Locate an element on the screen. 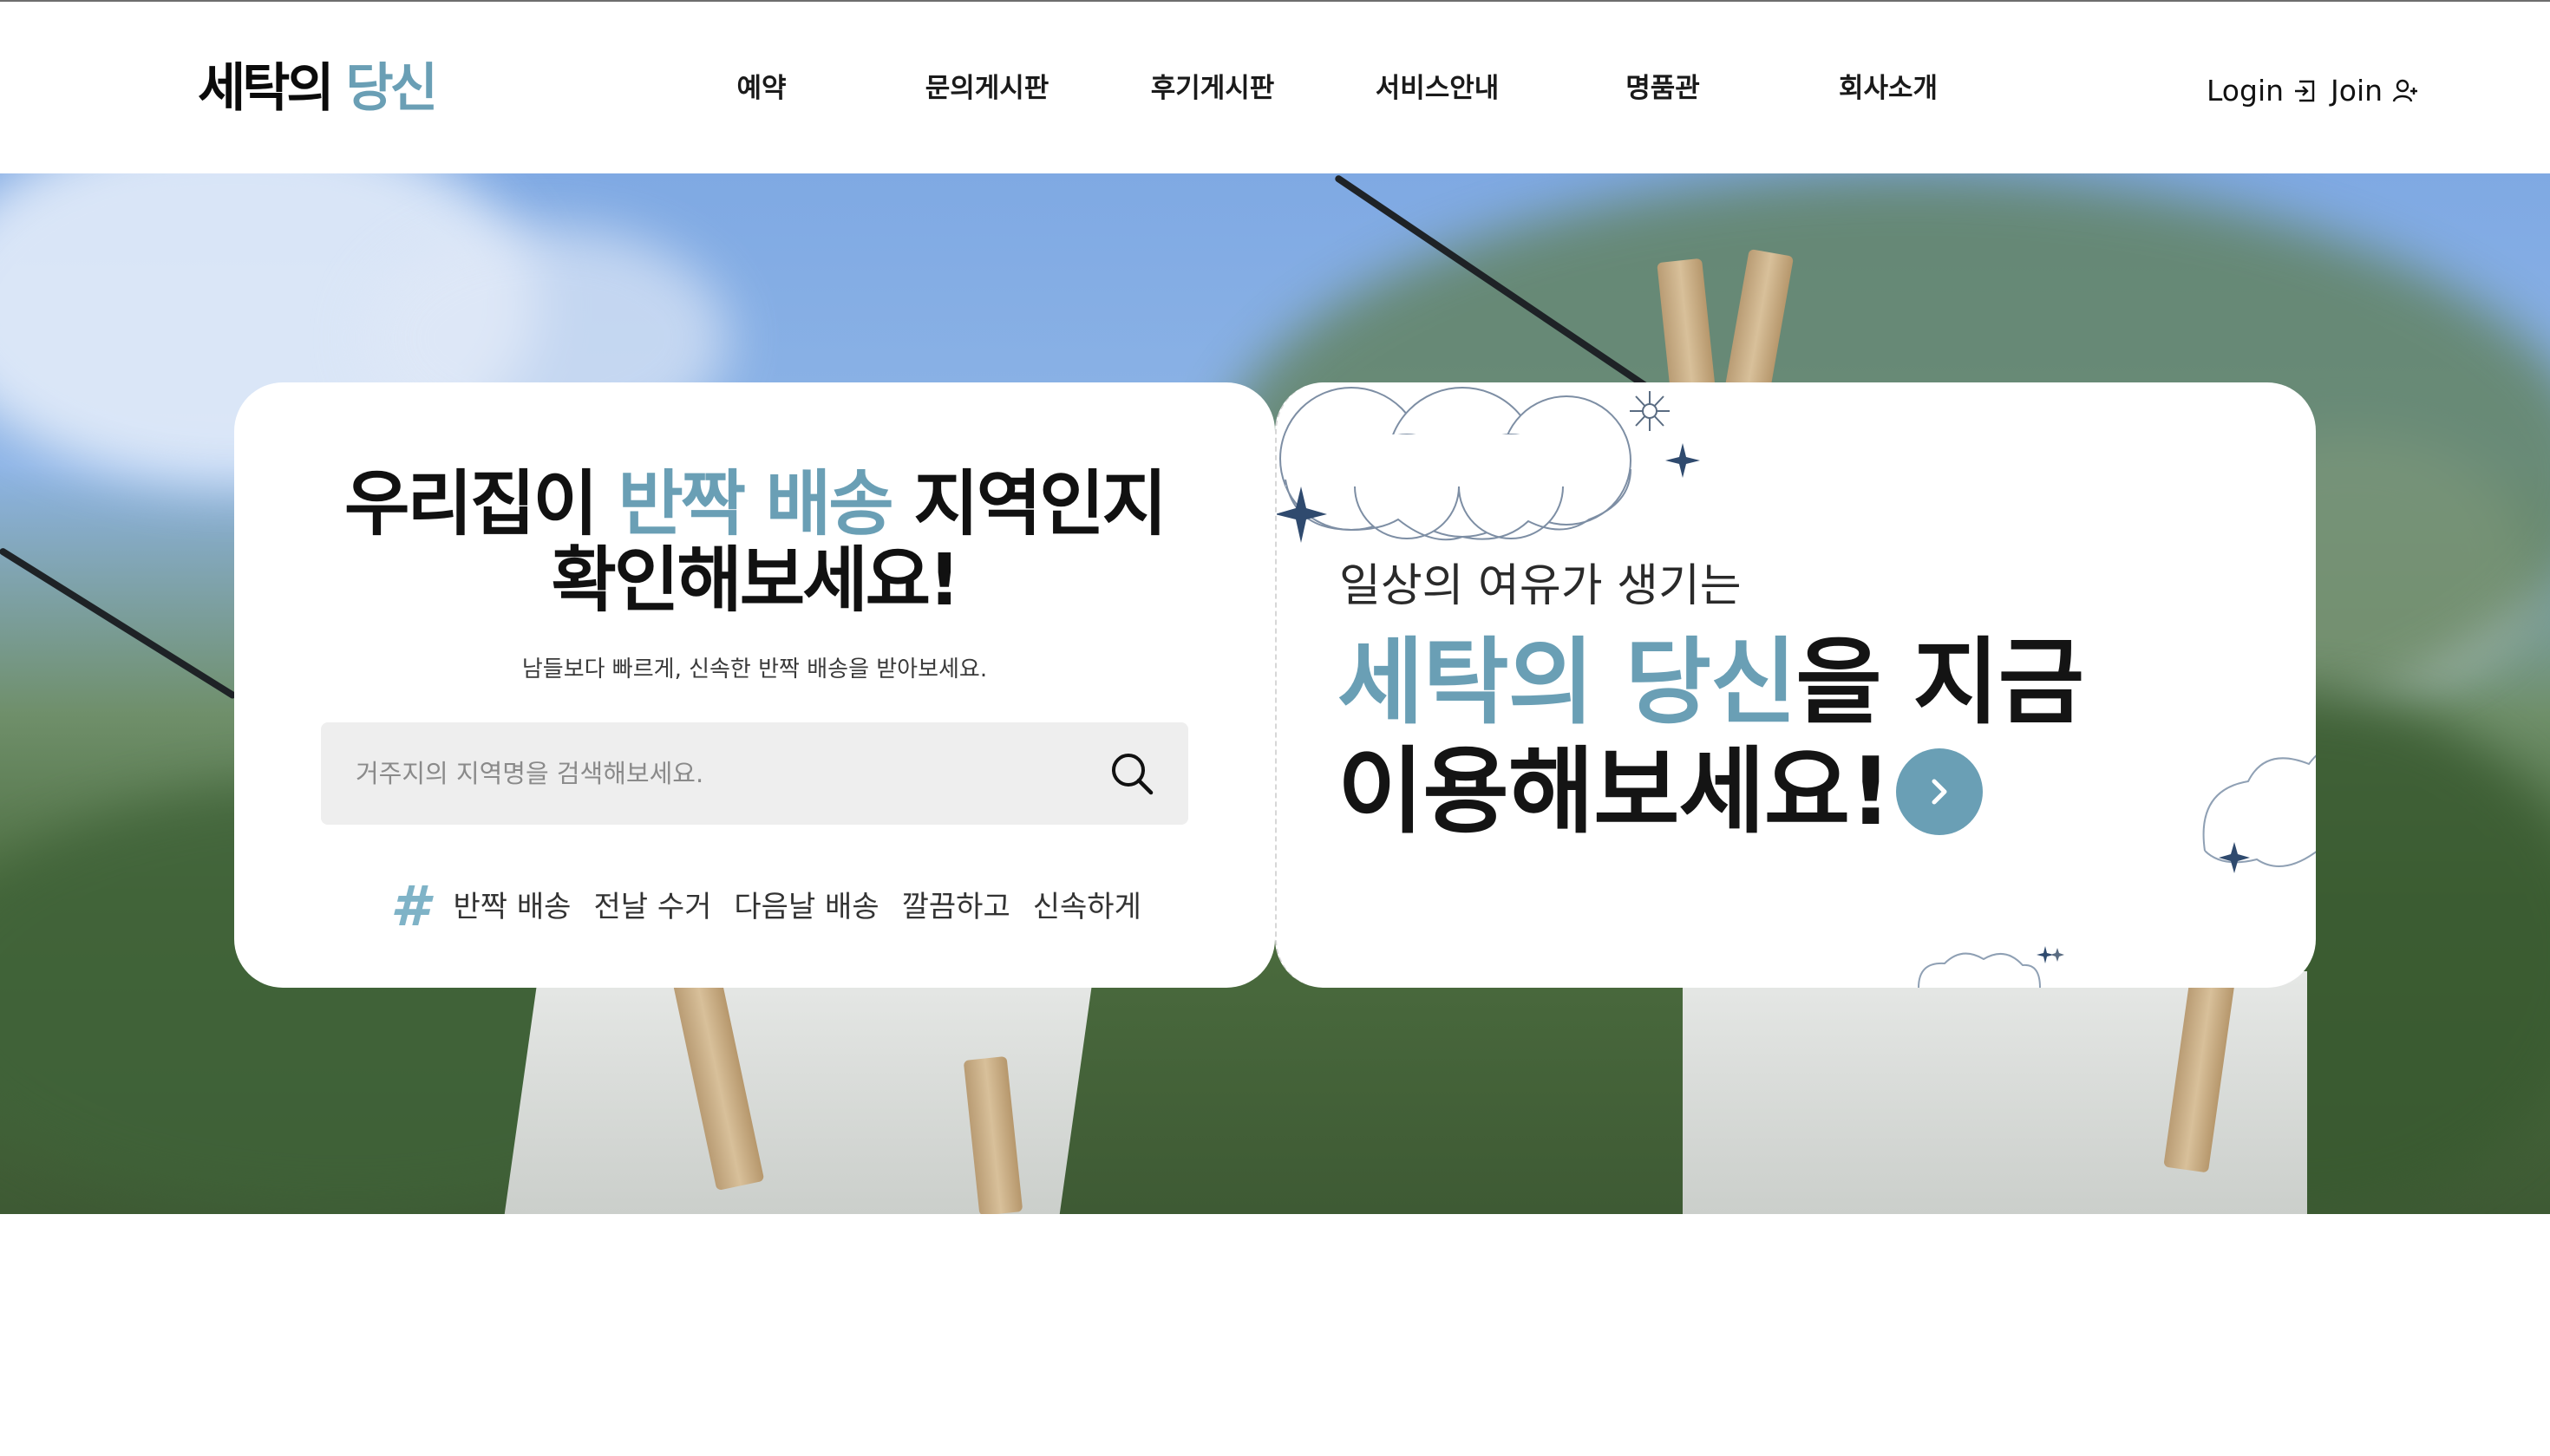  promo-headline-text: 을 지금 is located at coordinates (1939, 683).